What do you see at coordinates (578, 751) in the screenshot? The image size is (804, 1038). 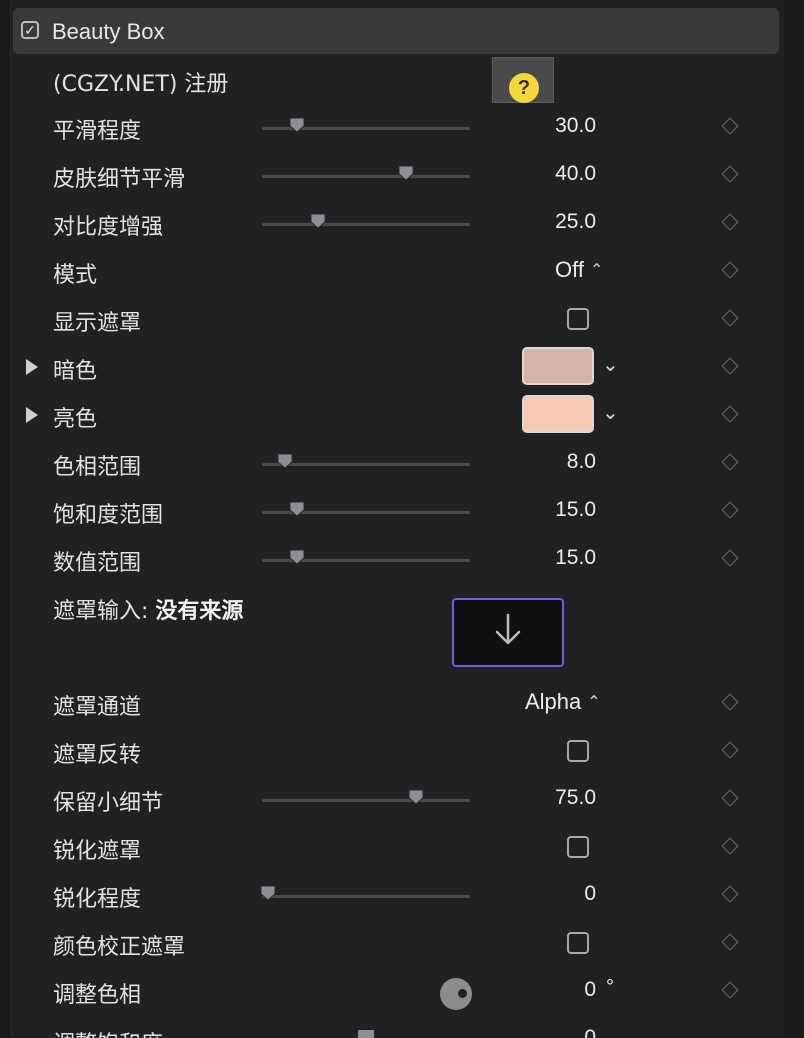 I see `mask-invert-checkbox` at bounding box center [578, 751].